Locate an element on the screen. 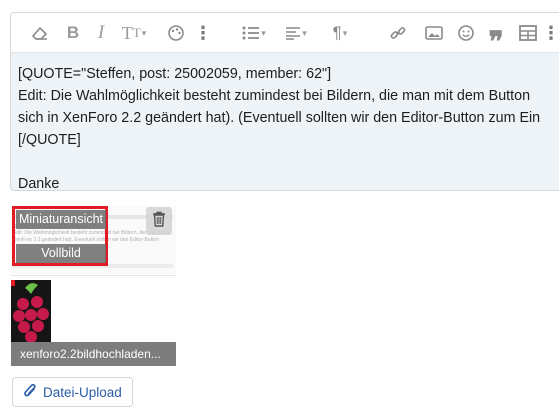 This screenshot has height=418, width=559. content-line is located at coordinates (279, 162).